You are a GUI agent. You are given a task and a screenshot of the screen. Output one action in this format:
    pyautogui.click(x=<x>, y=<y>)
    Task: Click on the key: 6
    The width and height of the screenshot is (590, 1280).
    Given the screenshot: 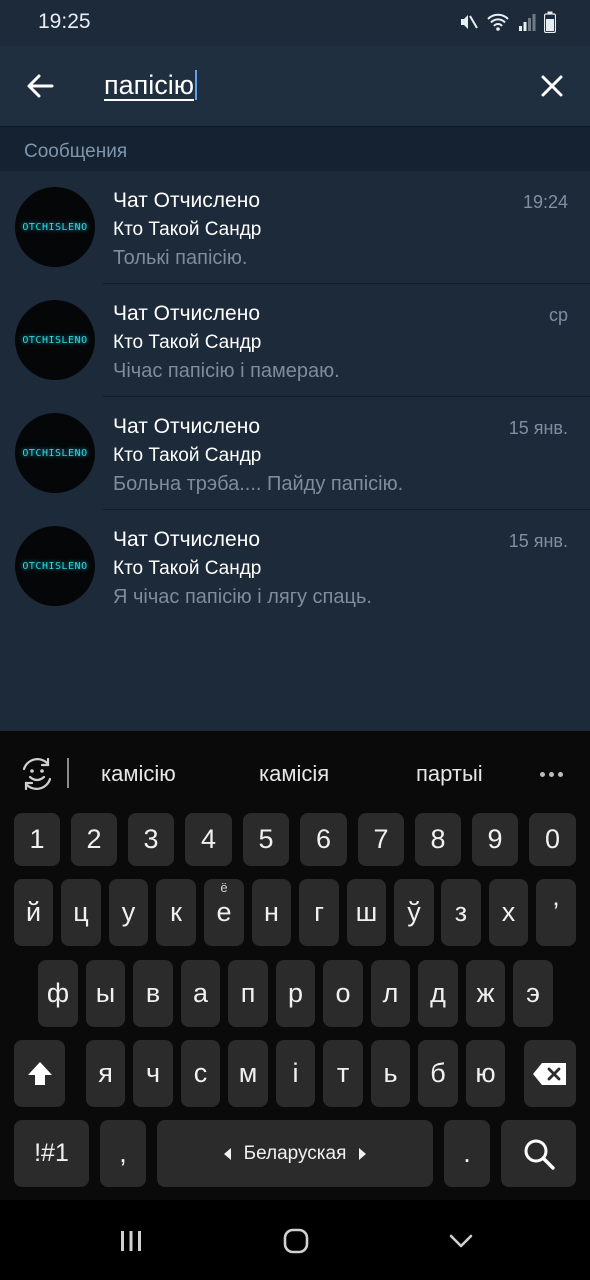 What is the action you would take?
    pyautogui.click(x=323, y=839)
    